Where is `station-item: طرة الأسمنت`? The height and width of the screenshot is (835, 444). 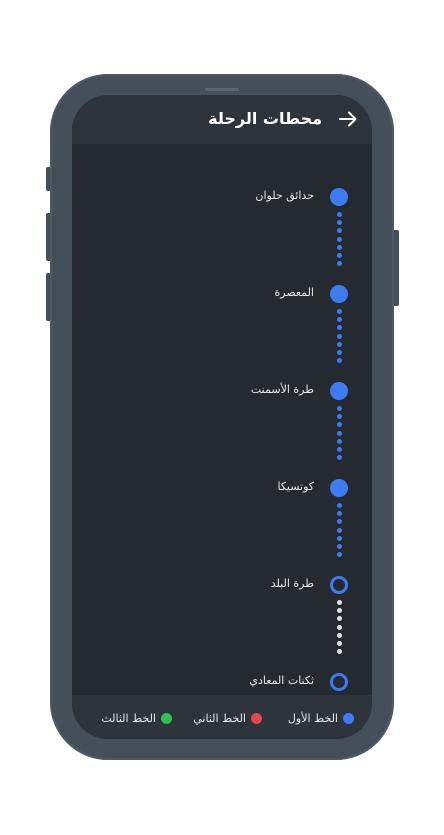 station-item: طرة الأسمنت is located at coordinates (222, 391).